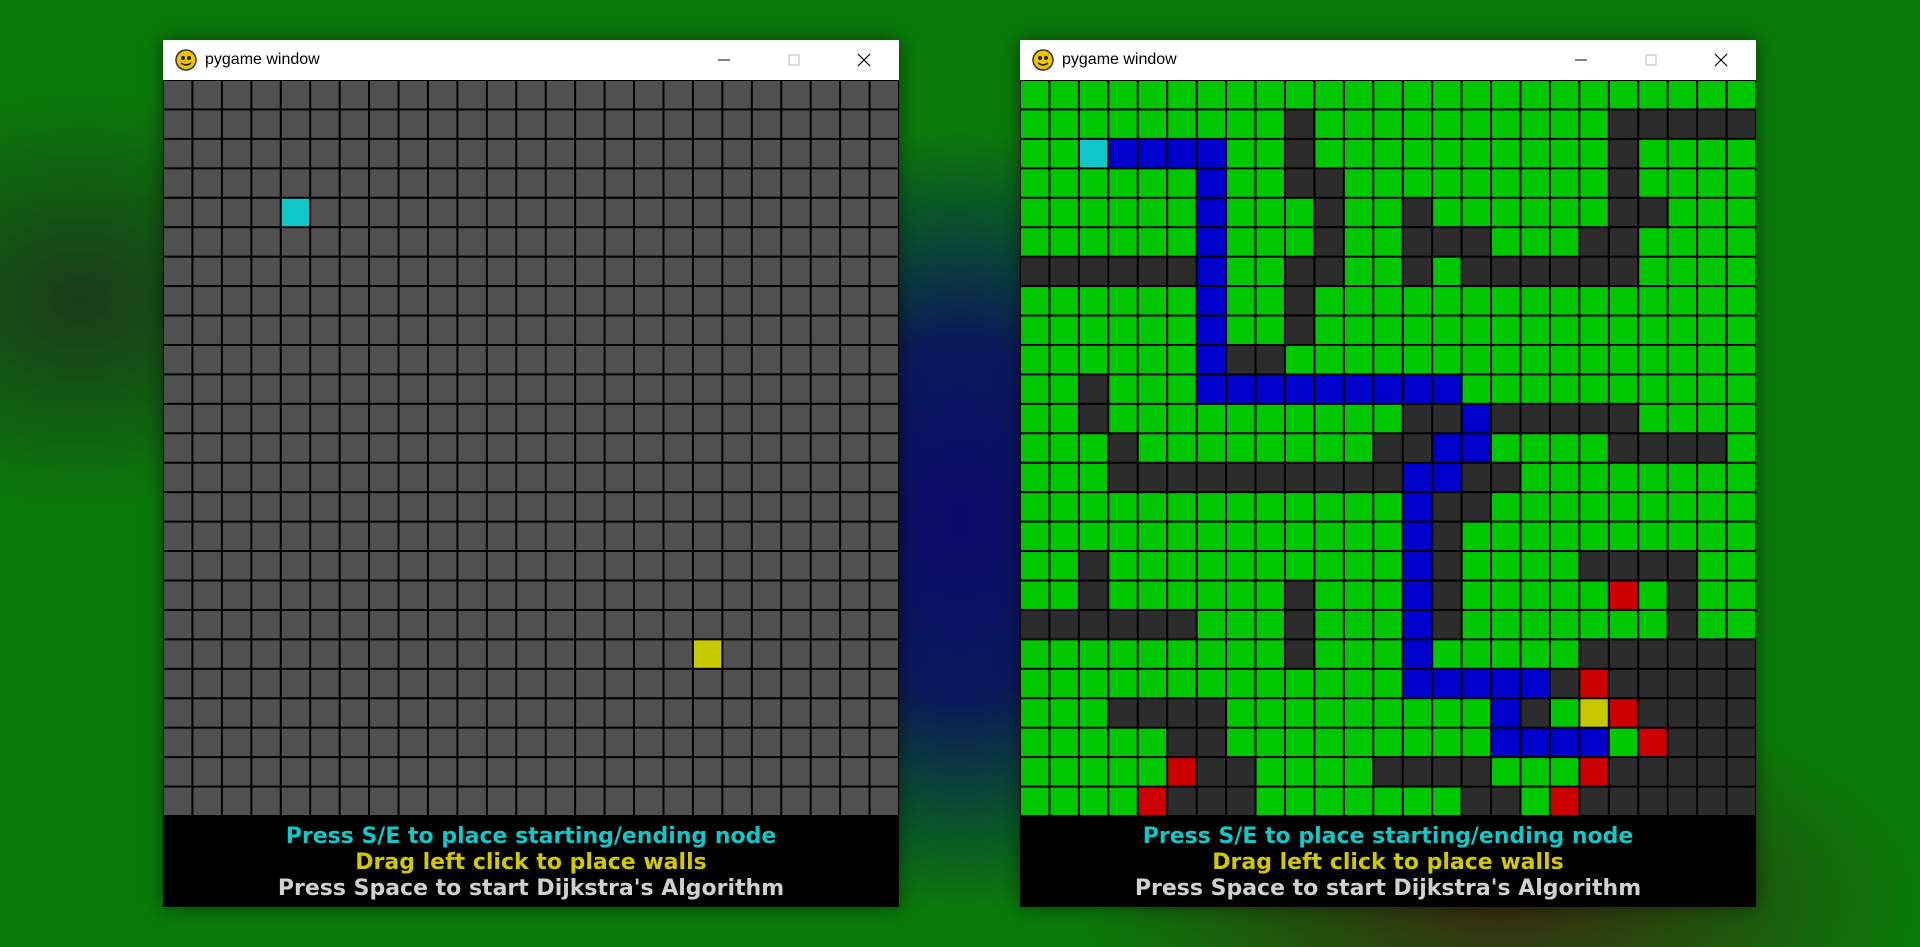  What do you see at coordinates (1594, 713) in the screenshot?
I see `grid-cell-end` at bounding box center [1594, 713].